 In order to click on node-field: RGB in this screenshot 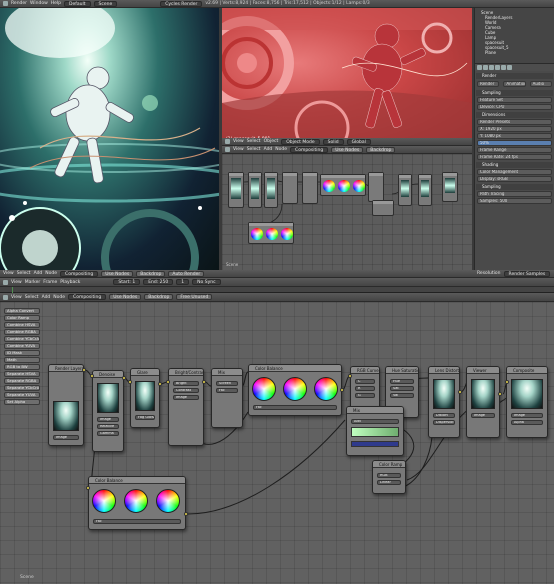, I will do `click(389, 475)`.